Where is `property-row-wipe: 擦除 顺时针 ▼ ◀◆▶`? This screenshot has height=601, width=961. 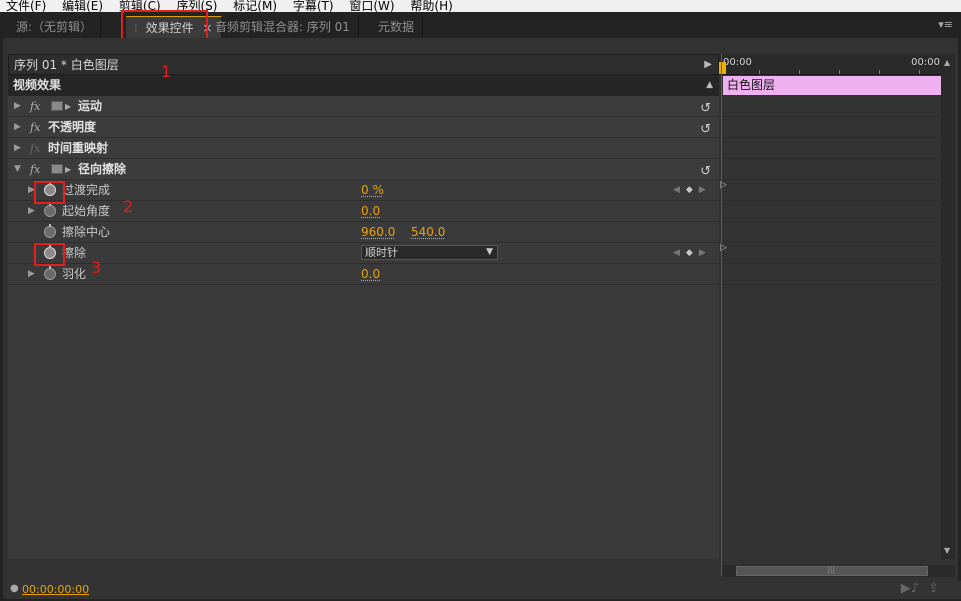 property-row-wipe: 擦除 顺时针 ▼ ◀◆▶ is located at coordinates (363, 253).